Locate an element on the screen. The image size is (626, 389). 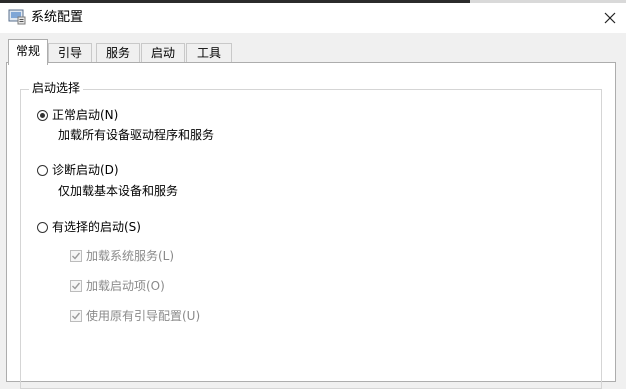
tab-services: 服务 is located at coordinates (118, 53).